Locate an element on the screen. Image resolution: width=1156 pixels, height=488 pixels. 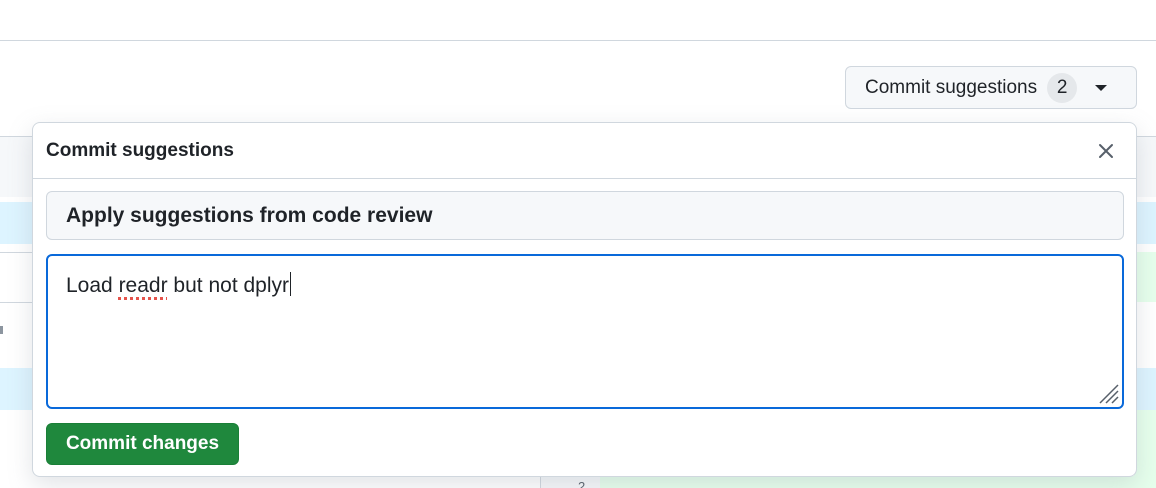
commit-title-input is located at coordinates (585, 215).